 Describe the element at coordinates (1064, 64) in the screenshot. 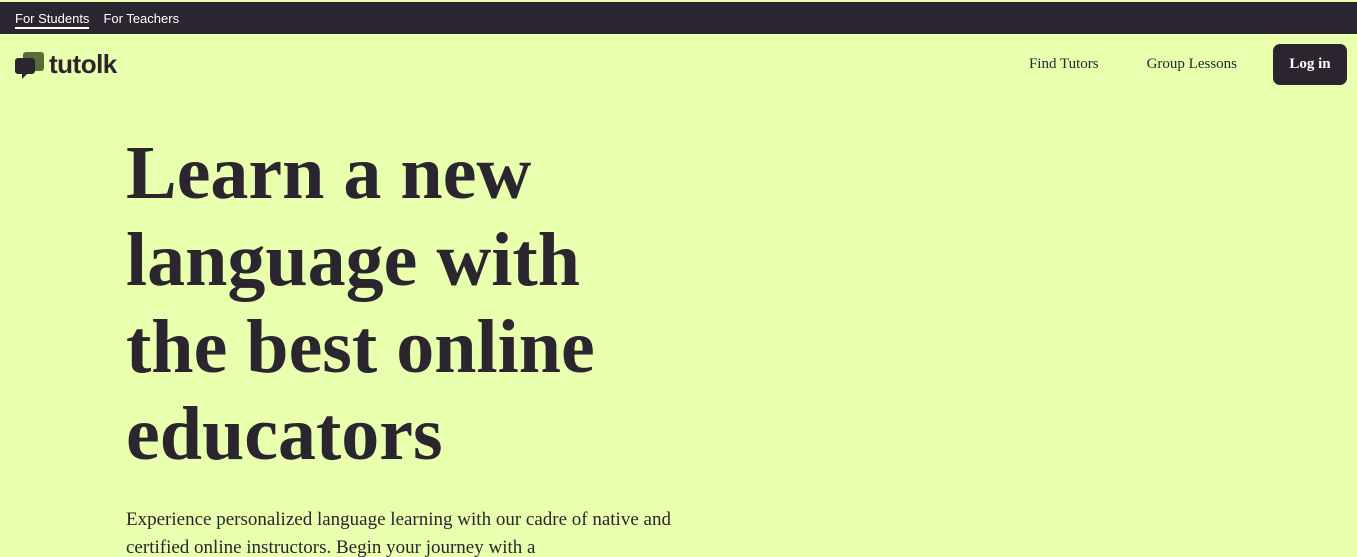

I see `nav-link-find-tutors: Find Tutors` at that location.